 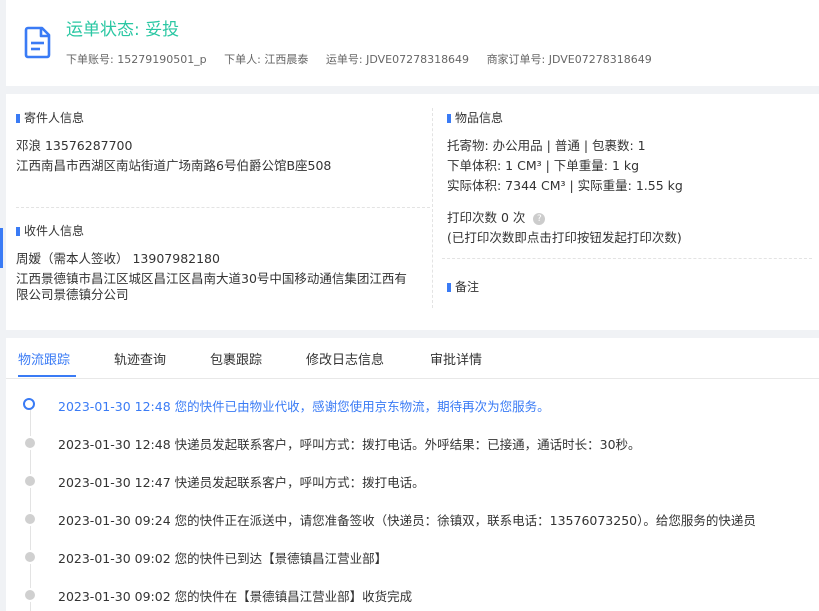 I want to click on timeline-text: 快递员发起联系客户，呼叫方式：拨打电话。, so click(x=299, y=482).